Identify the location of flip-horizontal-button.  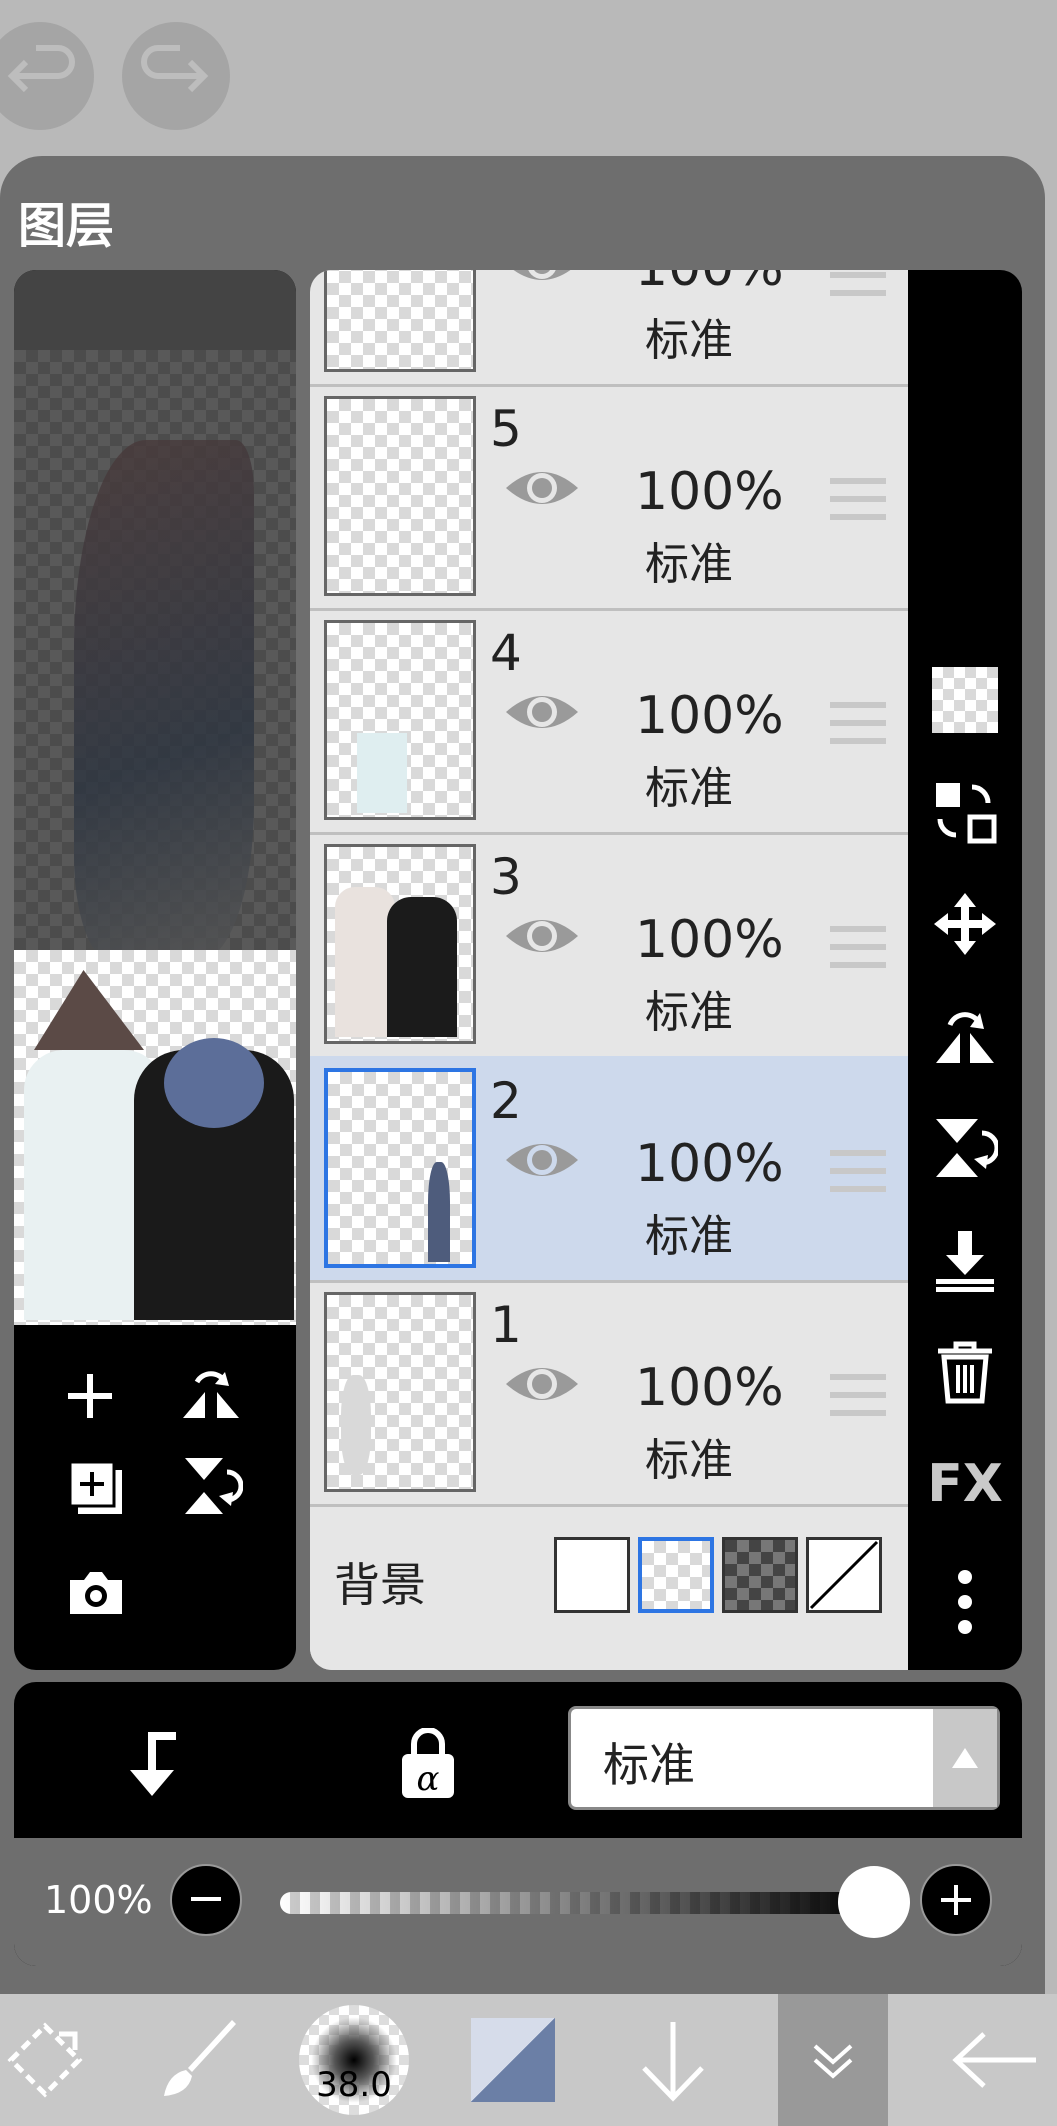
(965, 1036).